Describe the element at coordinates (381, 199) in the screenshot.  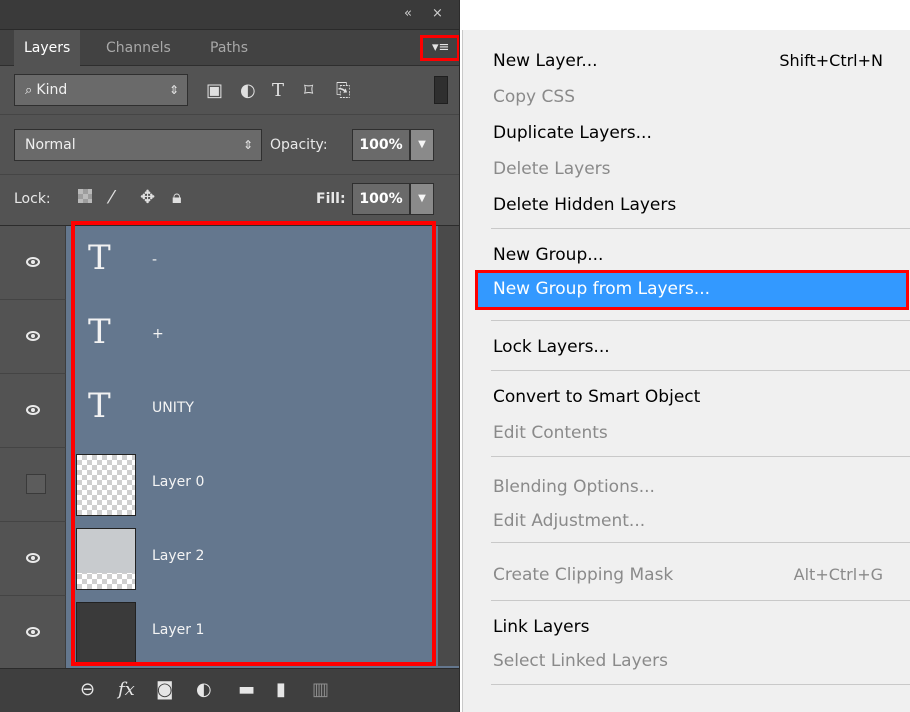
I see `fill-field: 100%` at that location.